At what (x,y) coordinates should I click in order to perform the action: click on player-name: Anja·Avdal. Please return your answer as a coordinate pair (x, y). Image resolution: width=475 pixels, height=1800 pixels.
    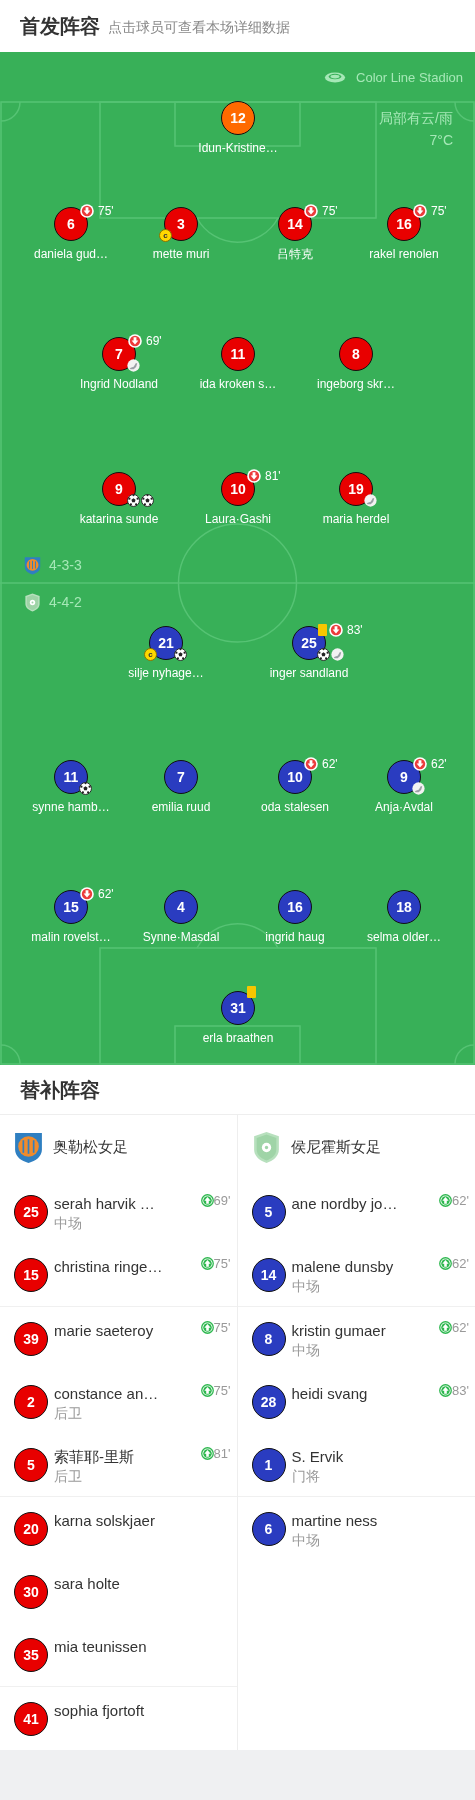
    Looking at the image, I should click on (404, 807).